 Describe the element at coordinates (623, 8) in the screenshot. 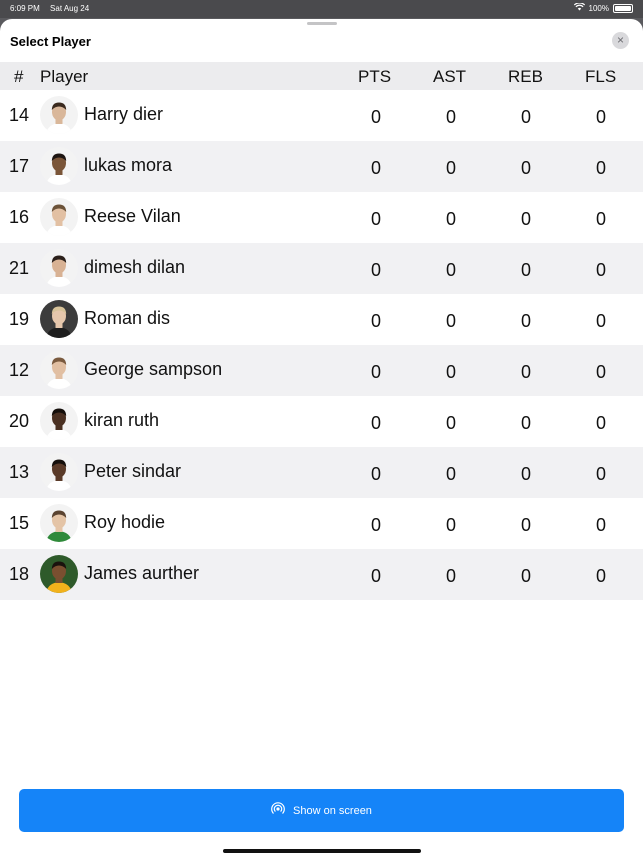

I see `battery-icon` at that location.